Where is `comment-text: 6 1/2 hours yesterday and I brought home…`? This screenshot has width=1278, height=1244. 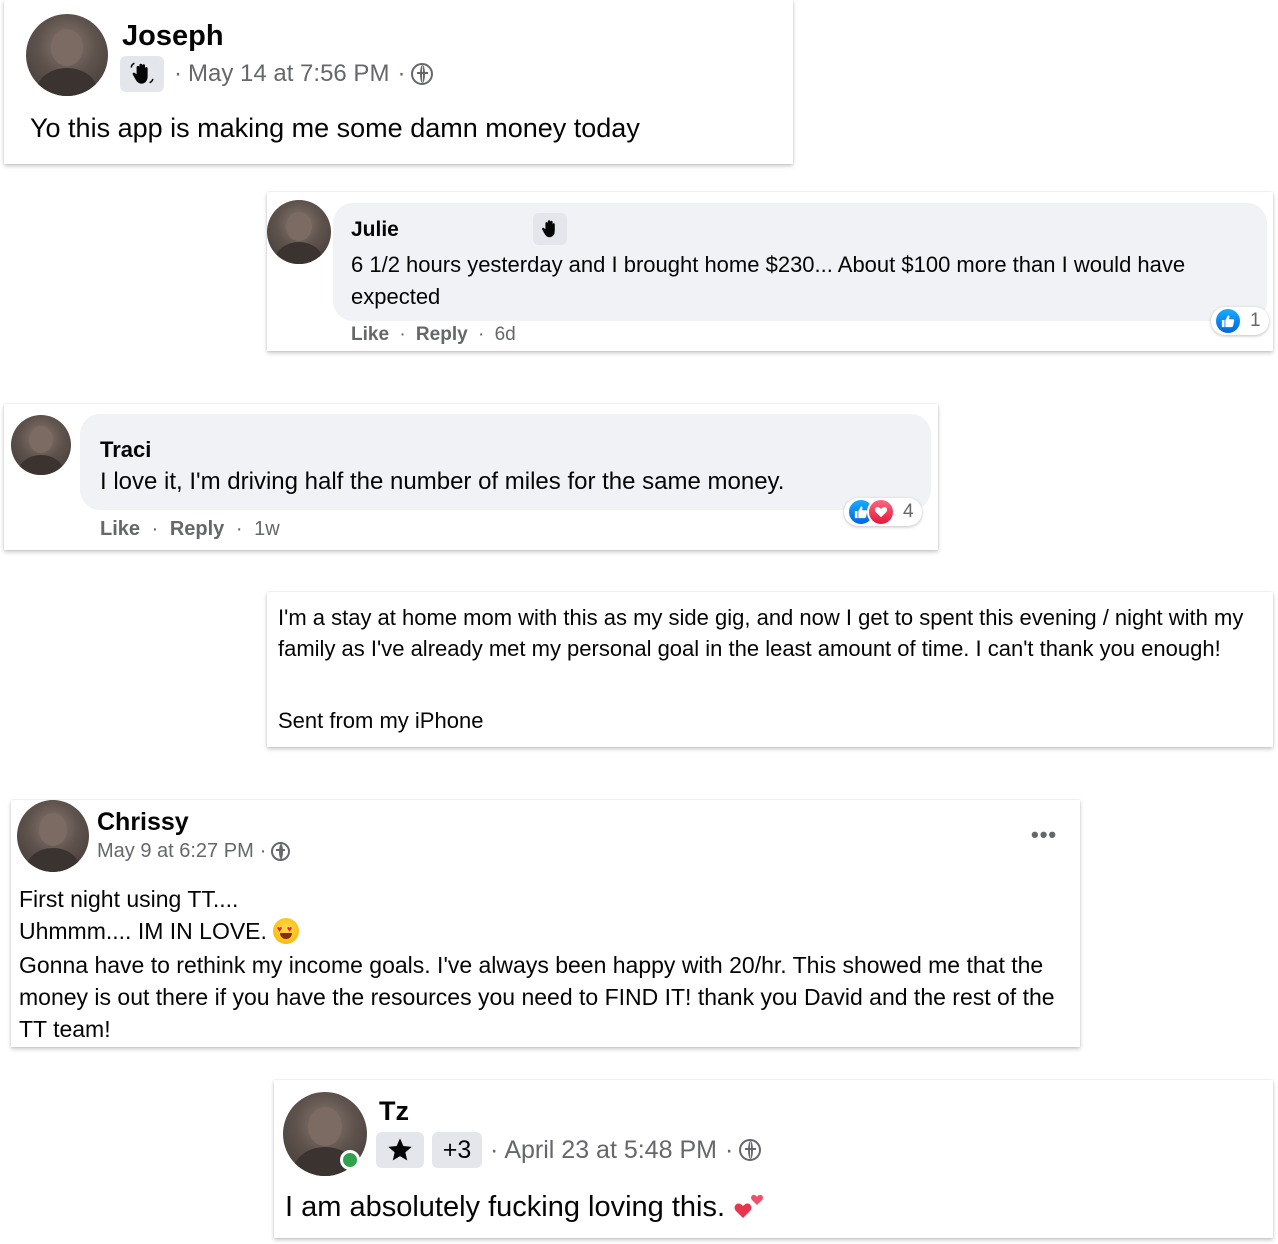
comment-text: 6 1/2 hours yesterday and I brought home… is located at coordinates (768, 280).